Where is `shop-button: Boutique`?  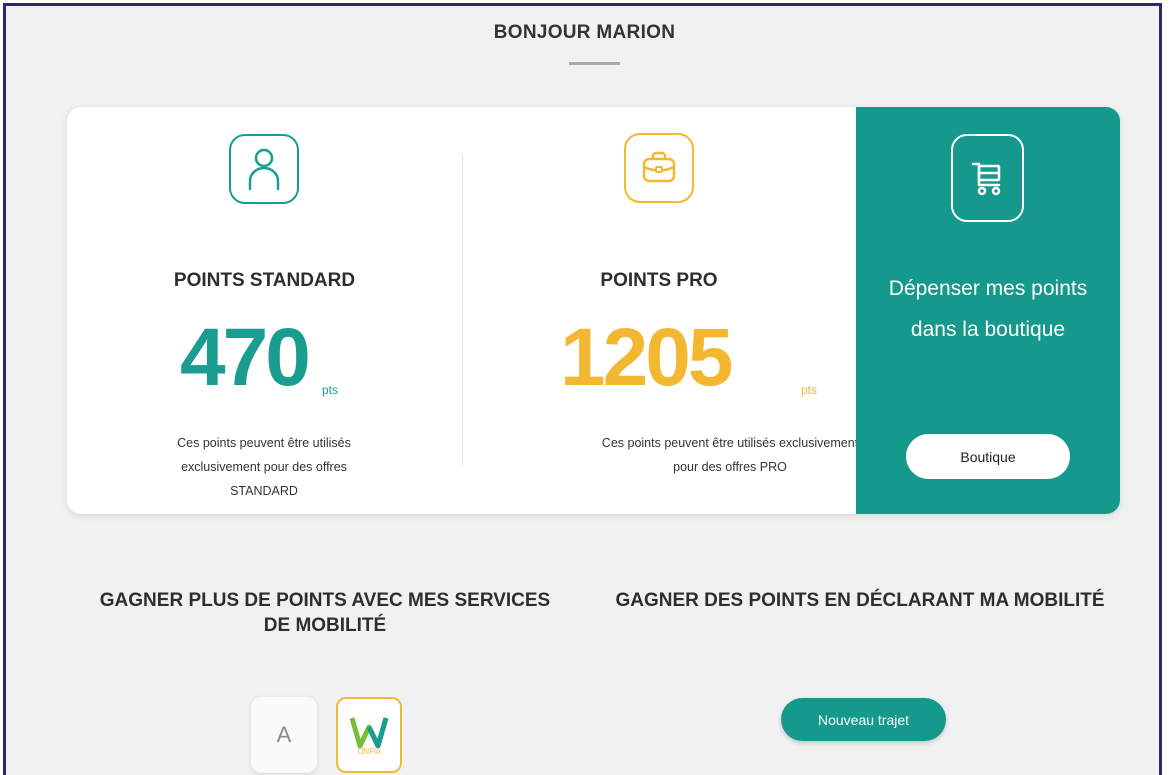 shop-button: Boutique is located at coordinates (988, 456).